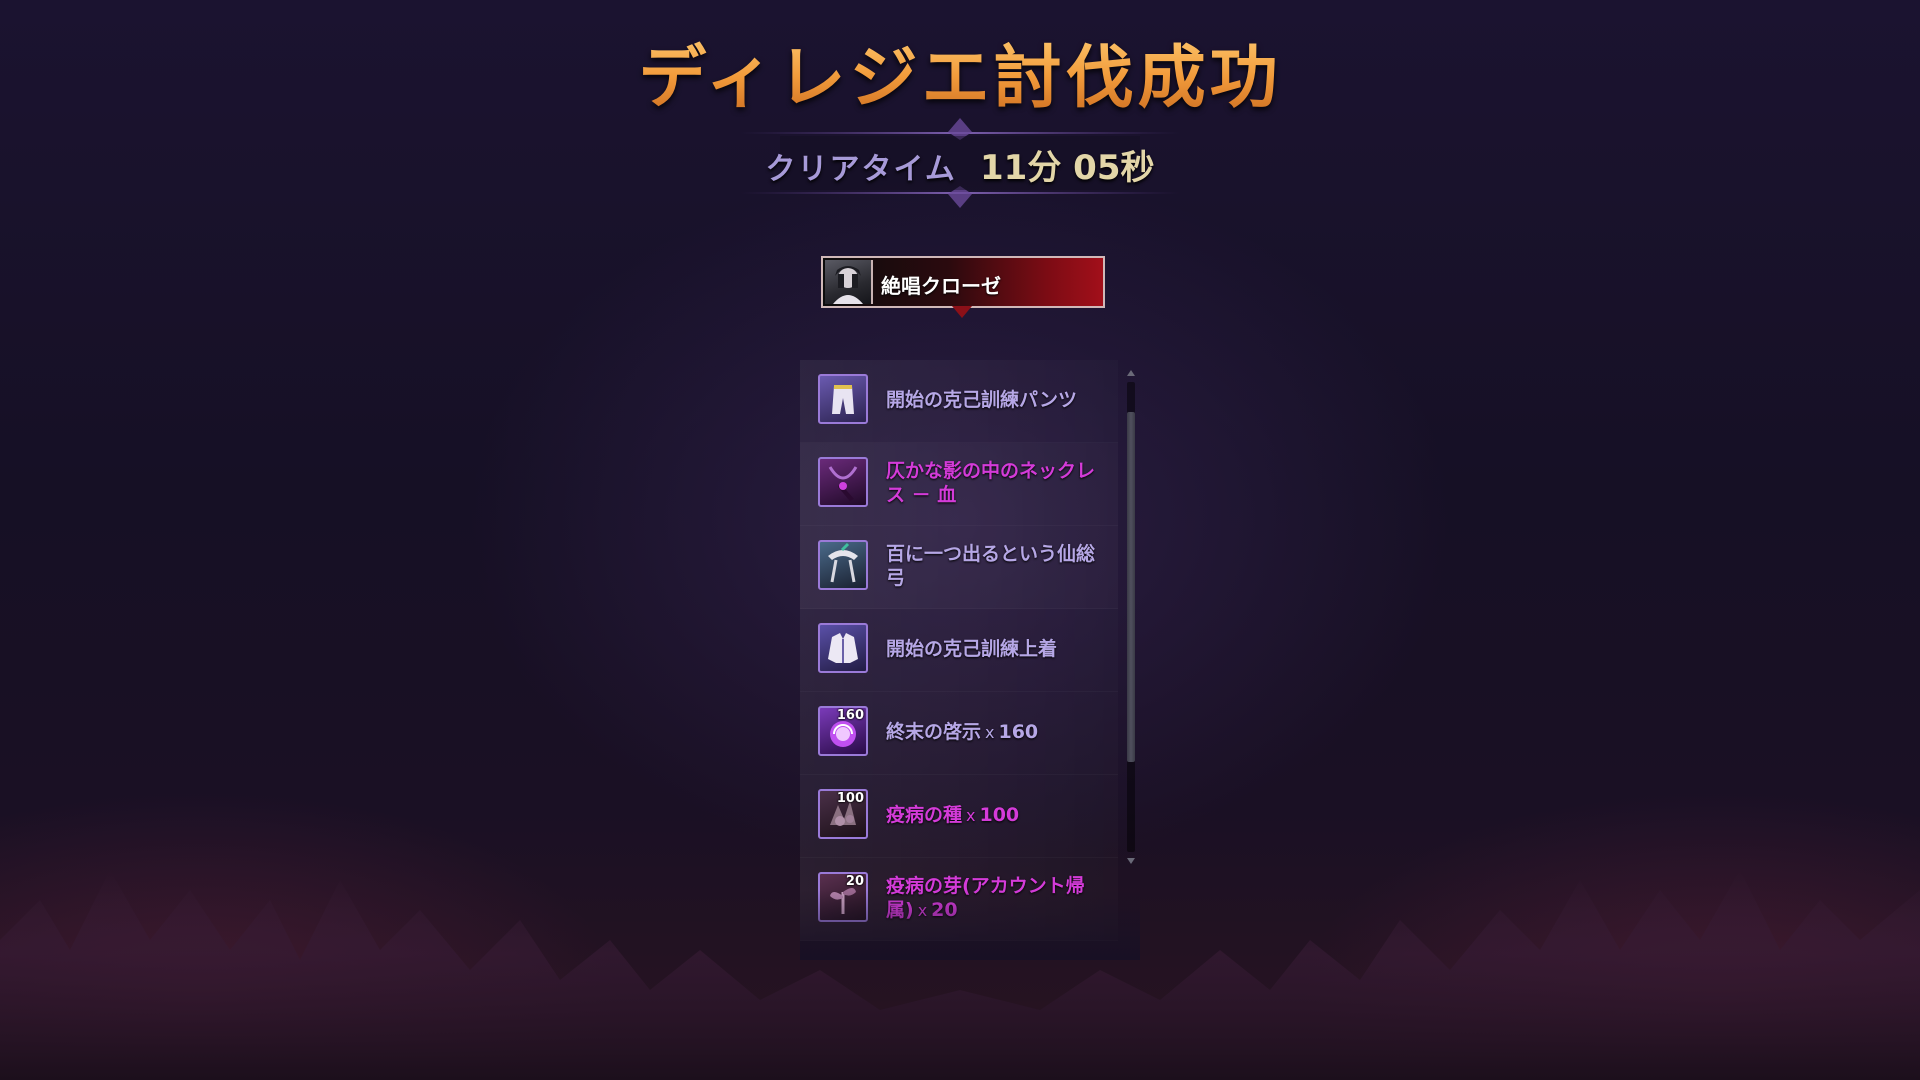 The height and width of the screenshot is (1080, 1920). What do you see at coordinates (1131, 373) in the screenshot?
I see `scroll-up-arrow-icon` at bounding box center [1131, 373].